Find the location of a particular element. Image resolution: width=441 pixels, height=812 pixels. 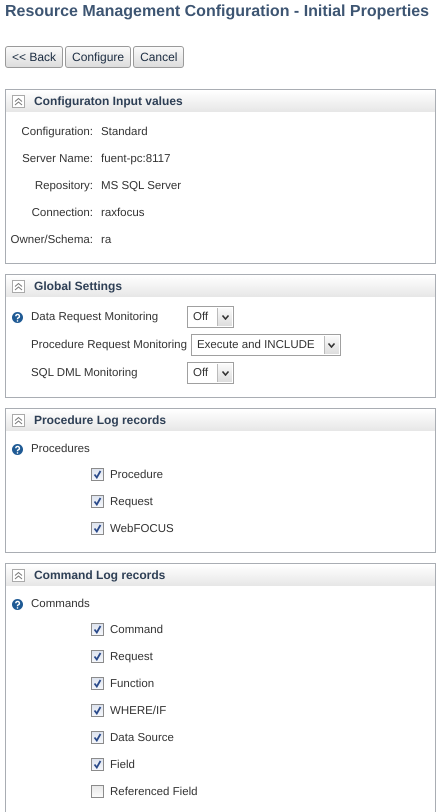

section-title: Procedure Log records is located at coordinates (100, 420).